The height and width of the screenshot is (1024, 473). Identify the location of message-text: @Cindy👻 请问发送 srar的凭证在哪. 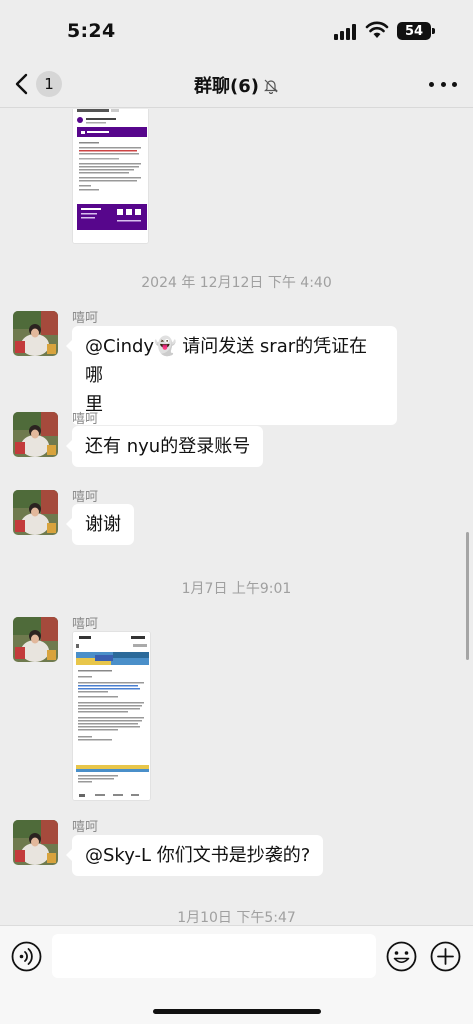
(226, 361).